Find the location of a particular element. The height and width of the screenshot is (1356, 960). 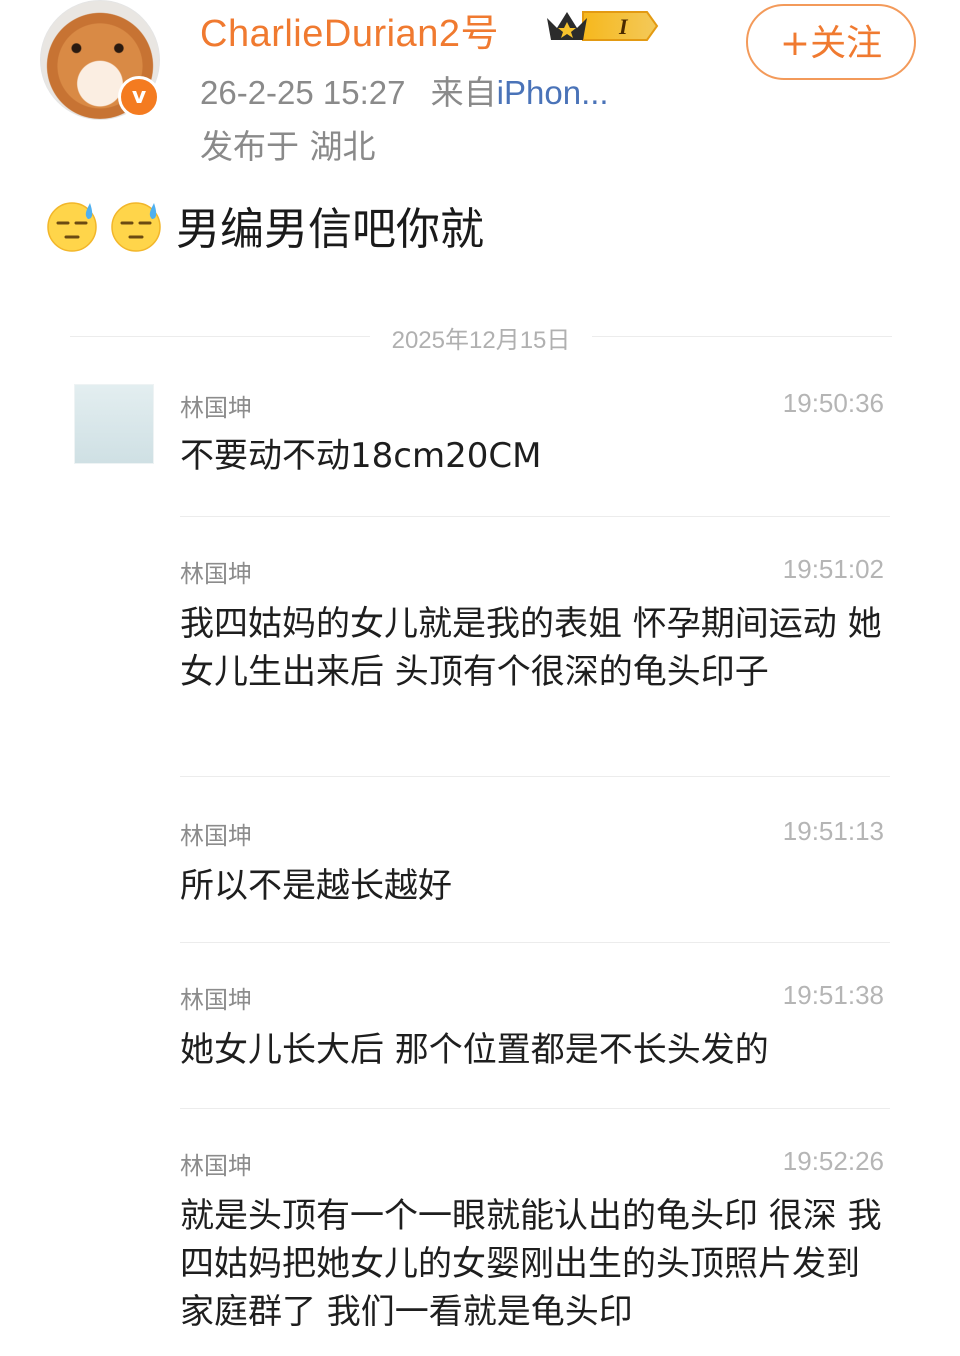

username: CharlieDurian2号 is located at coordinates (349, 29).